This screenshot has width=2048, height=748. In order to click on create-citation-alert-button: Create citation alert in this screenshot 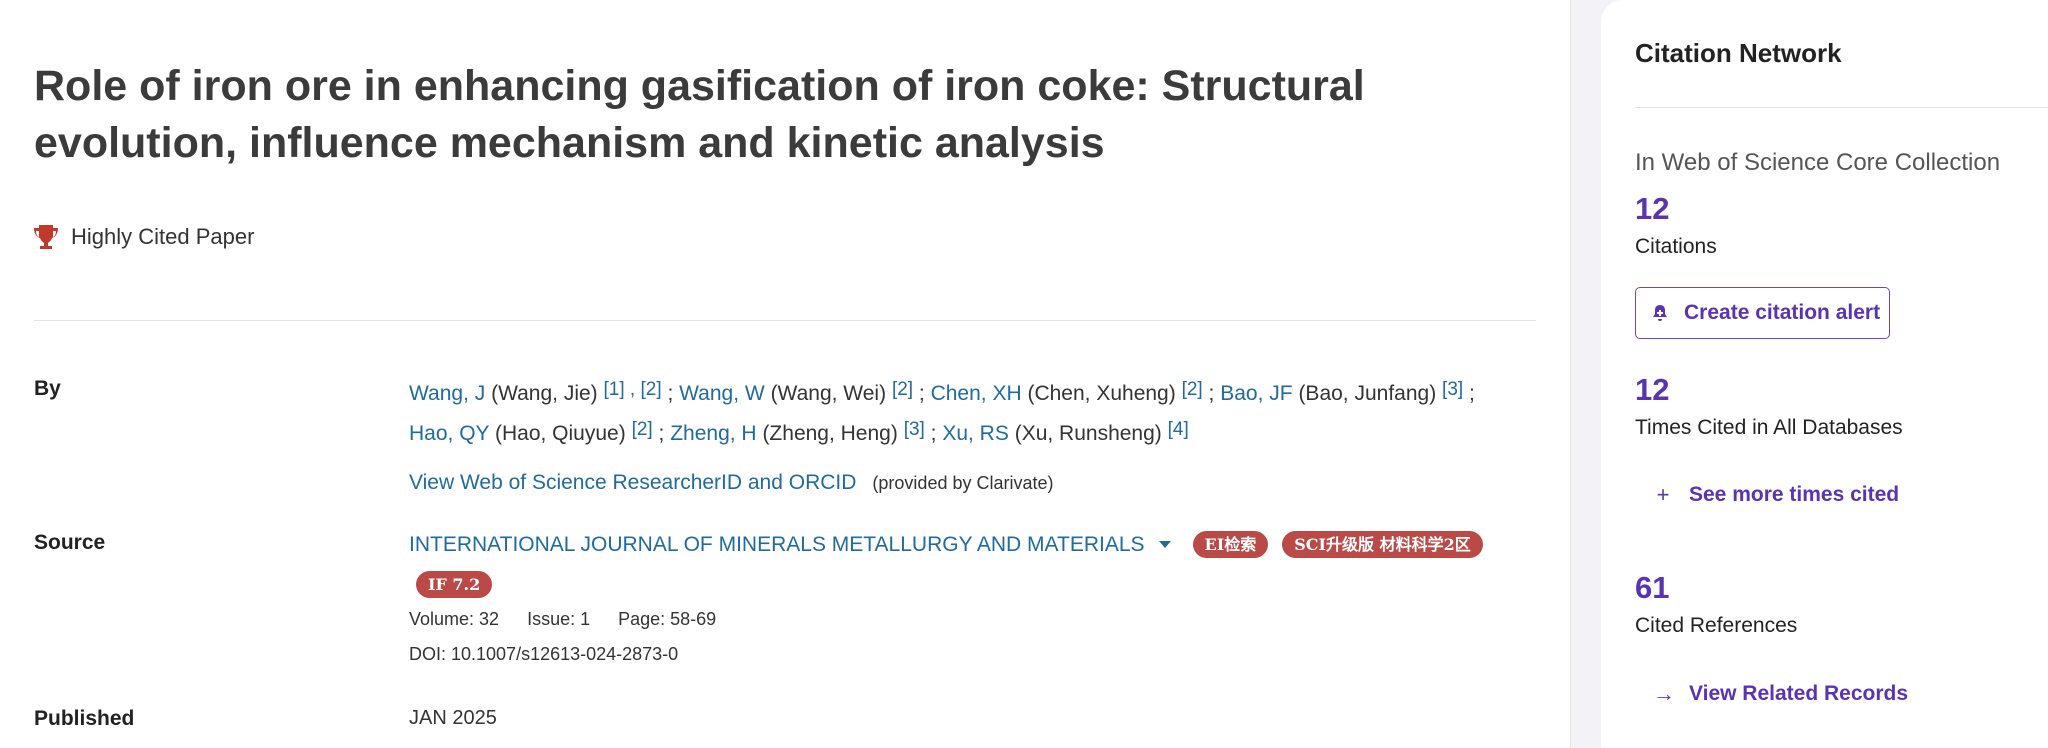, I will do `click(1762, 313)`.